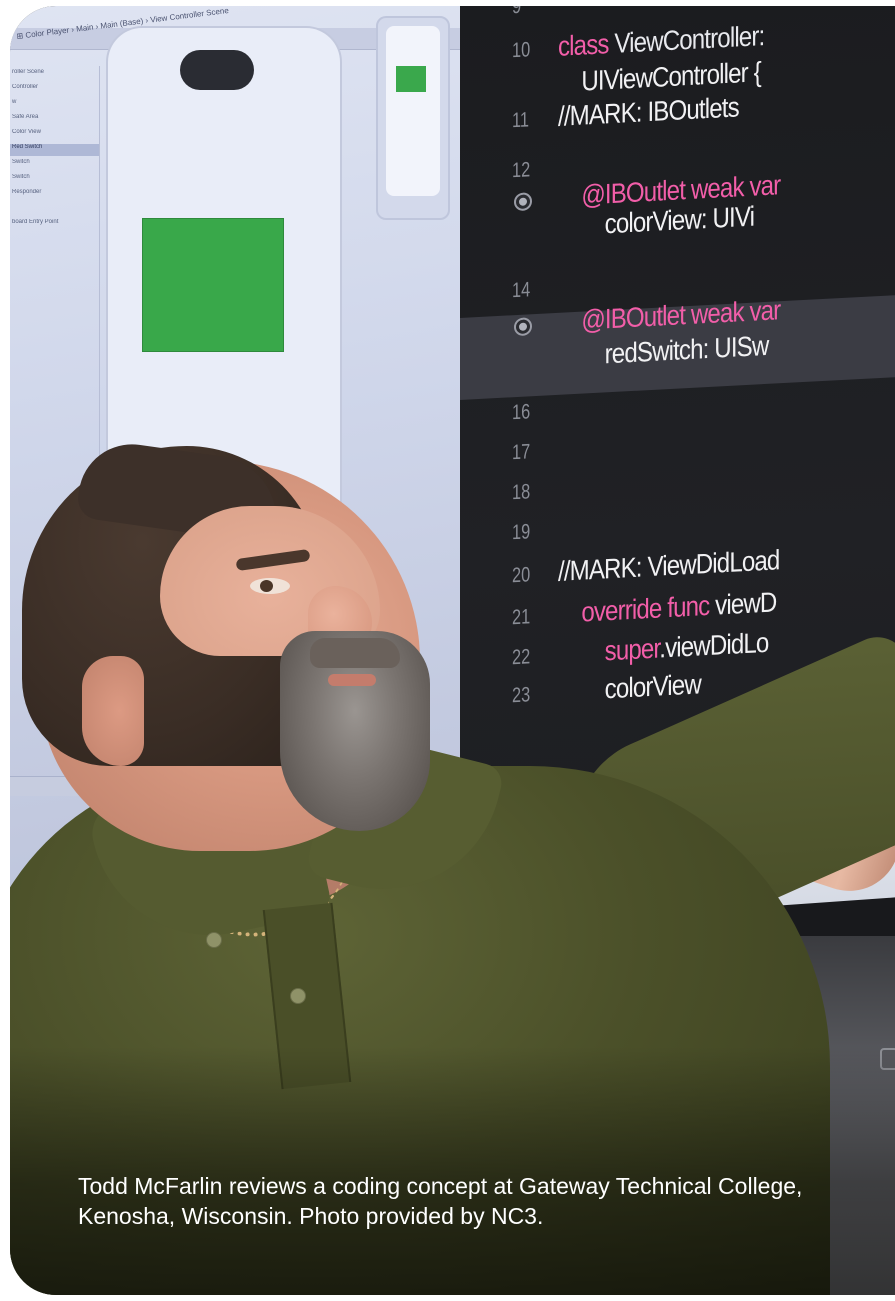  I want to click on eye, so click(270, 586).